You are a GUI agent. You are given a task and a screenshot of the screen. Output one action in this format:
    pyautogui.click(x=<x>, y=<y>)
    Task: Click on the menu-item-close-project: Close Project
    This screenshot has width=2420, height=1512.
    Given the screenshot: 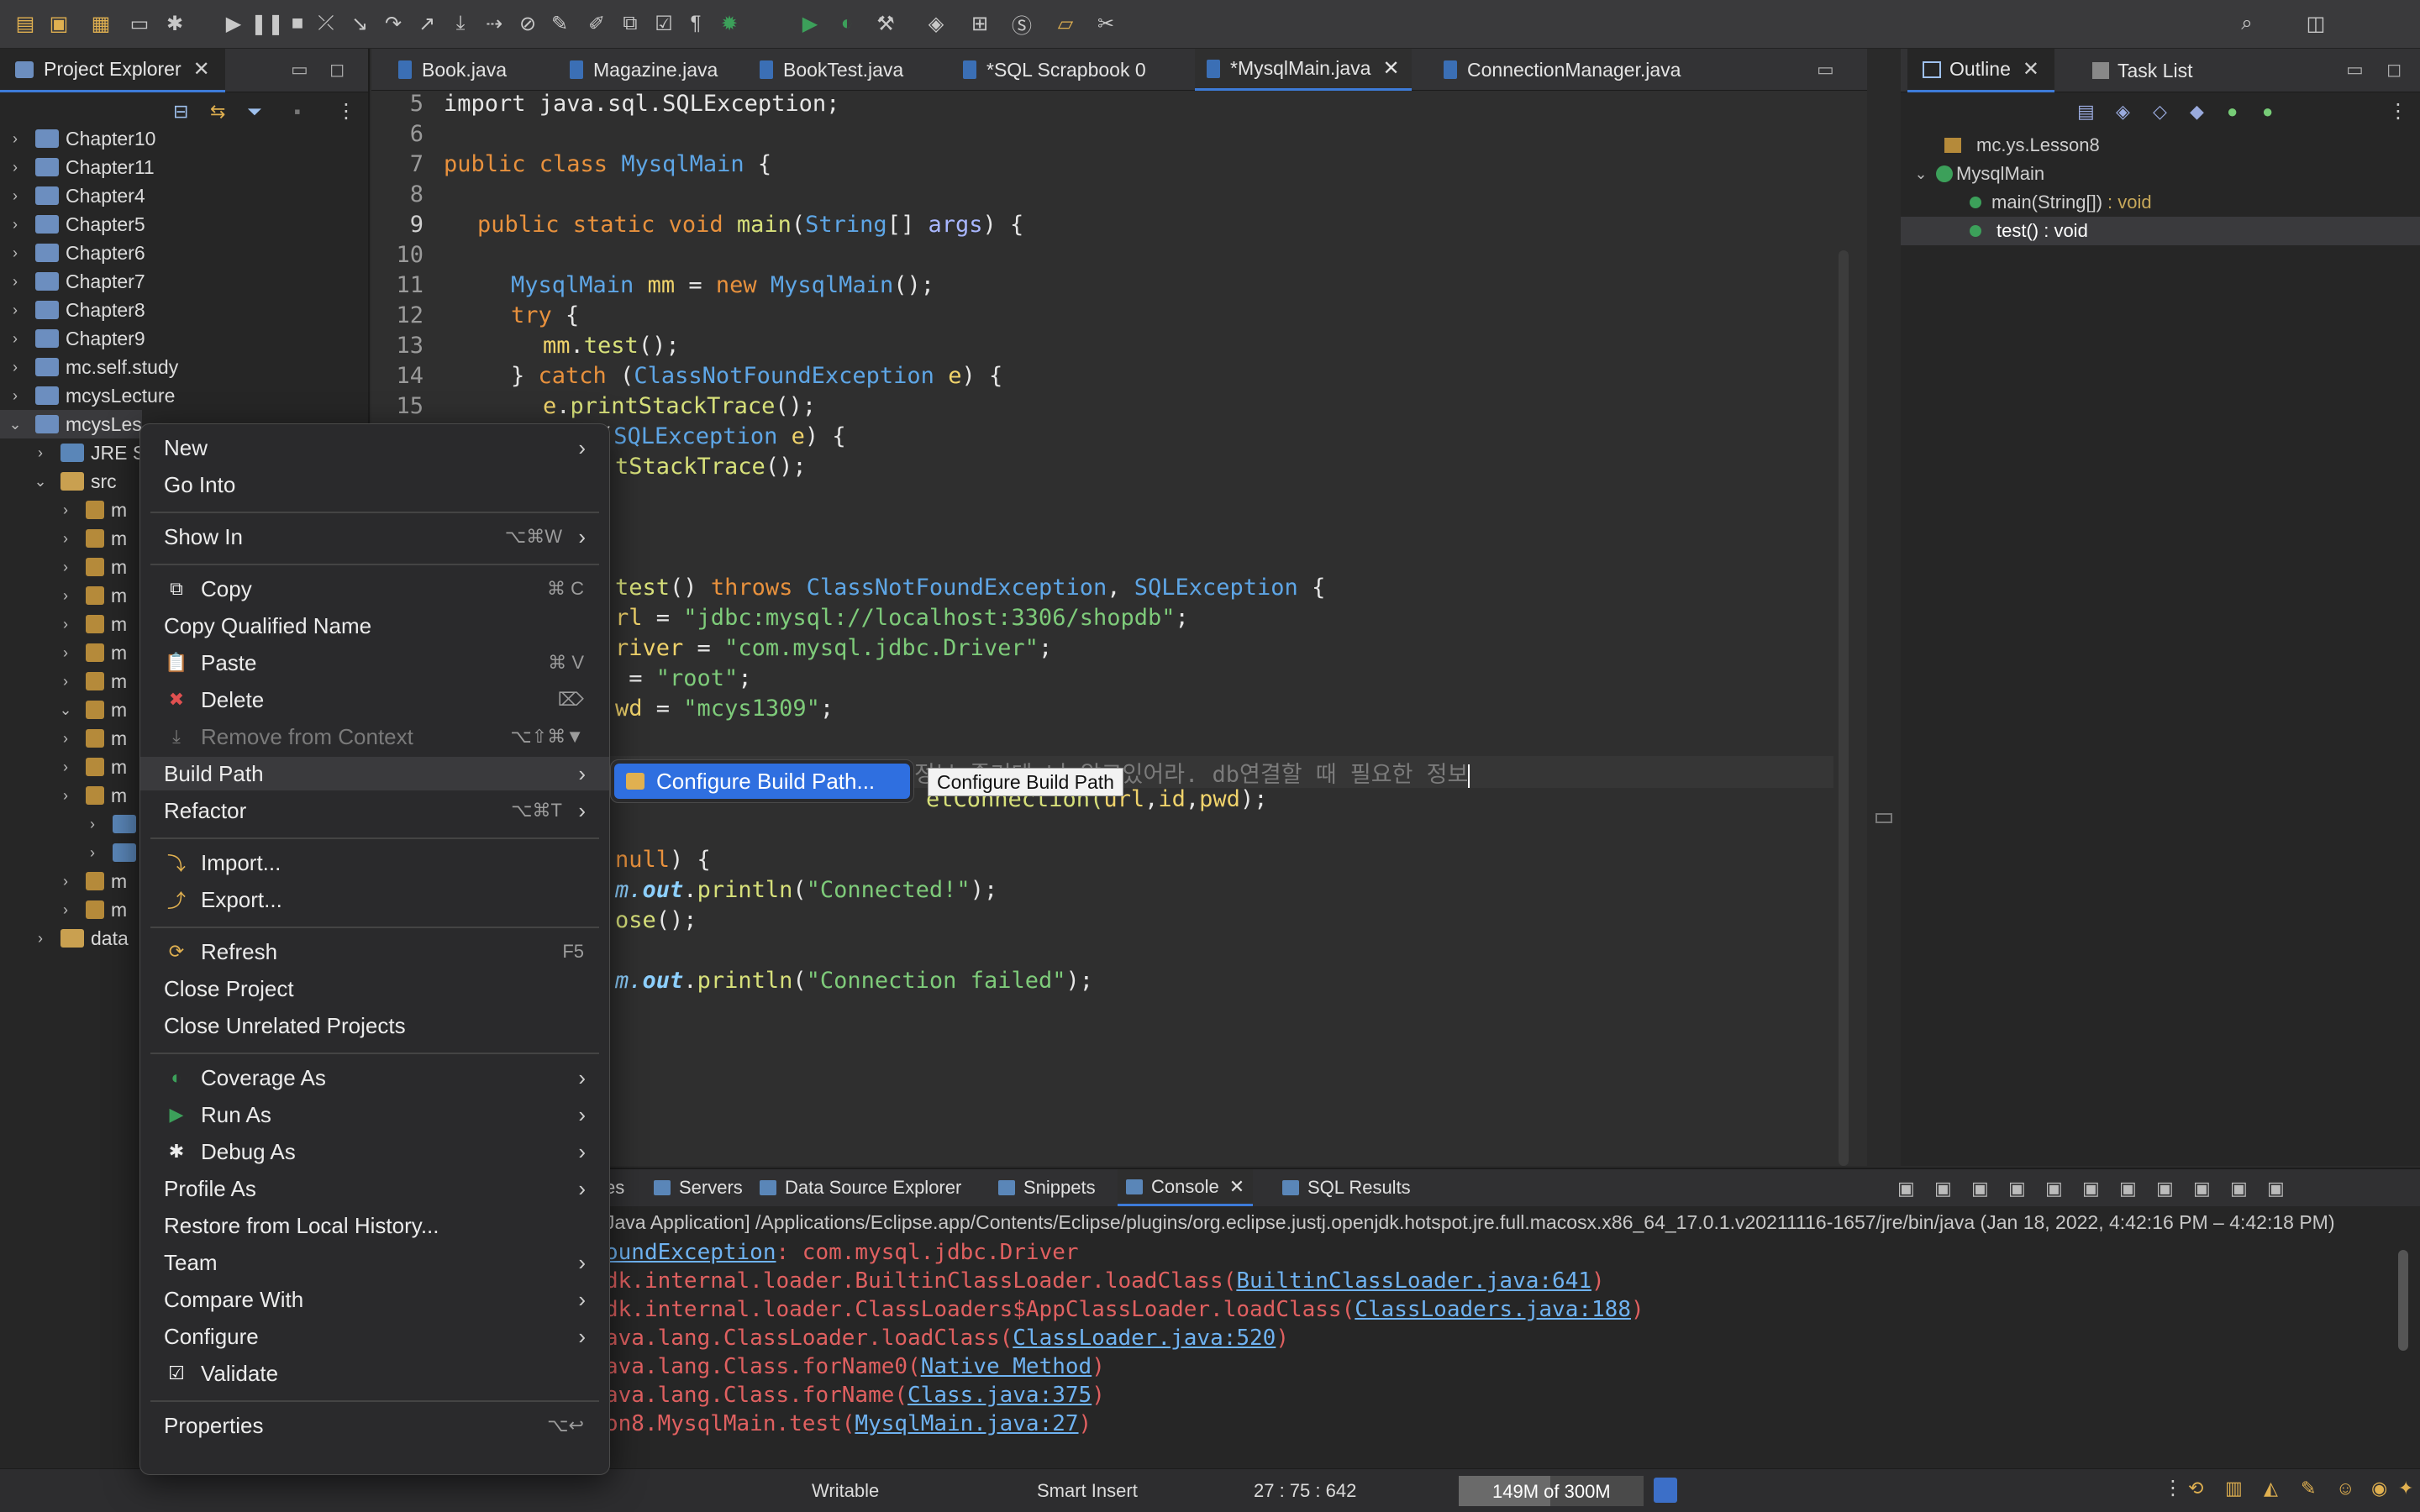 What is the action you would take?
    pyautogui.click(x=374, y=988)
    